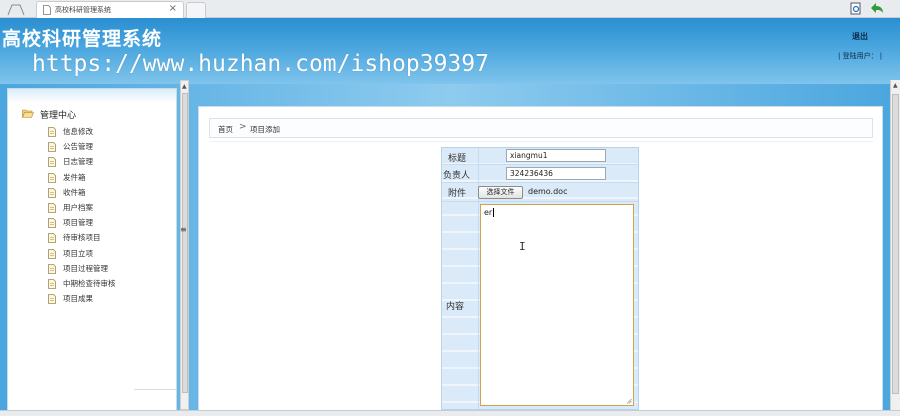  I want to click on owner-input: 324236436, so click(556, 173).